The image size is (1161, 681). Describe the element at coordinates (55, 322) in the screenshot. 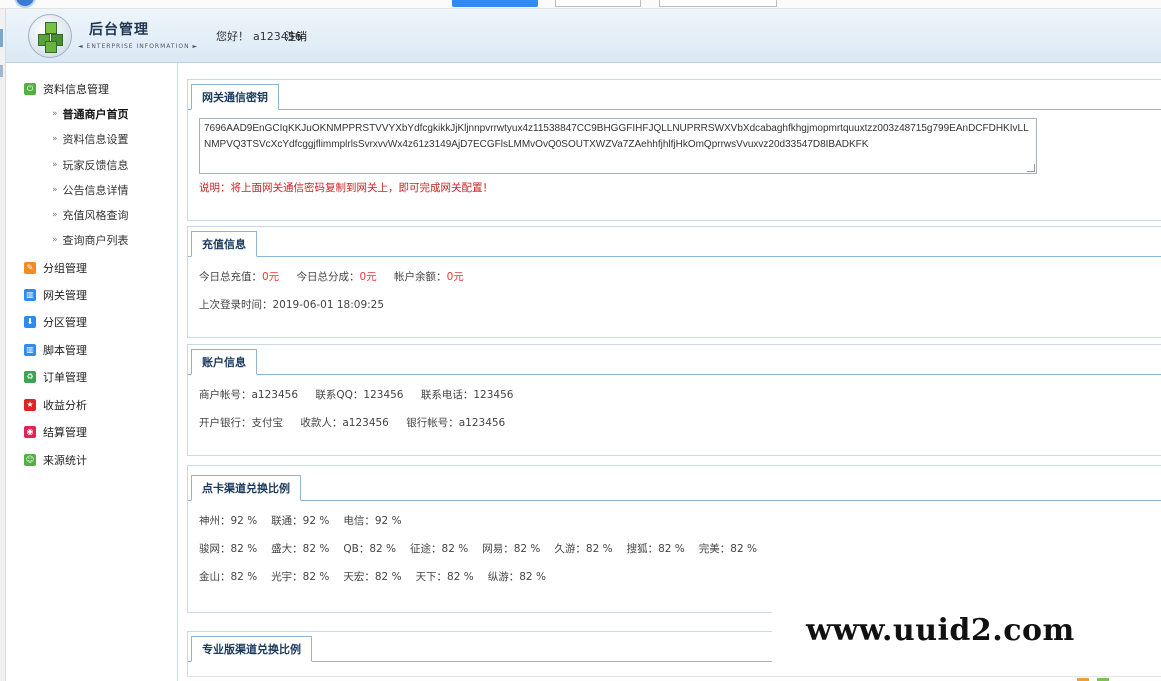

I see `sidebar-section: ⬇ 分区管理` at that location.